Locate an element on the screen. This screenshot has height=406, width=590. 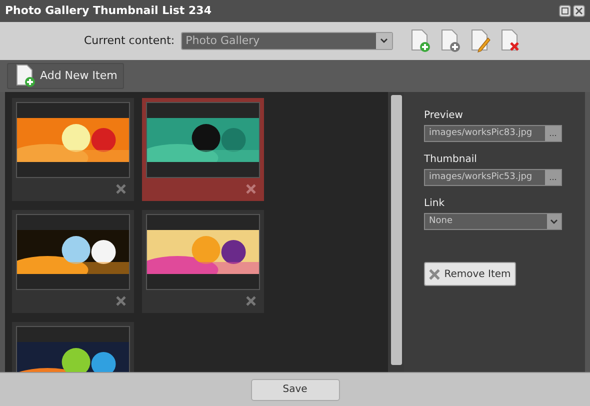
edit-document-icon is located at coordinates (479, 41).